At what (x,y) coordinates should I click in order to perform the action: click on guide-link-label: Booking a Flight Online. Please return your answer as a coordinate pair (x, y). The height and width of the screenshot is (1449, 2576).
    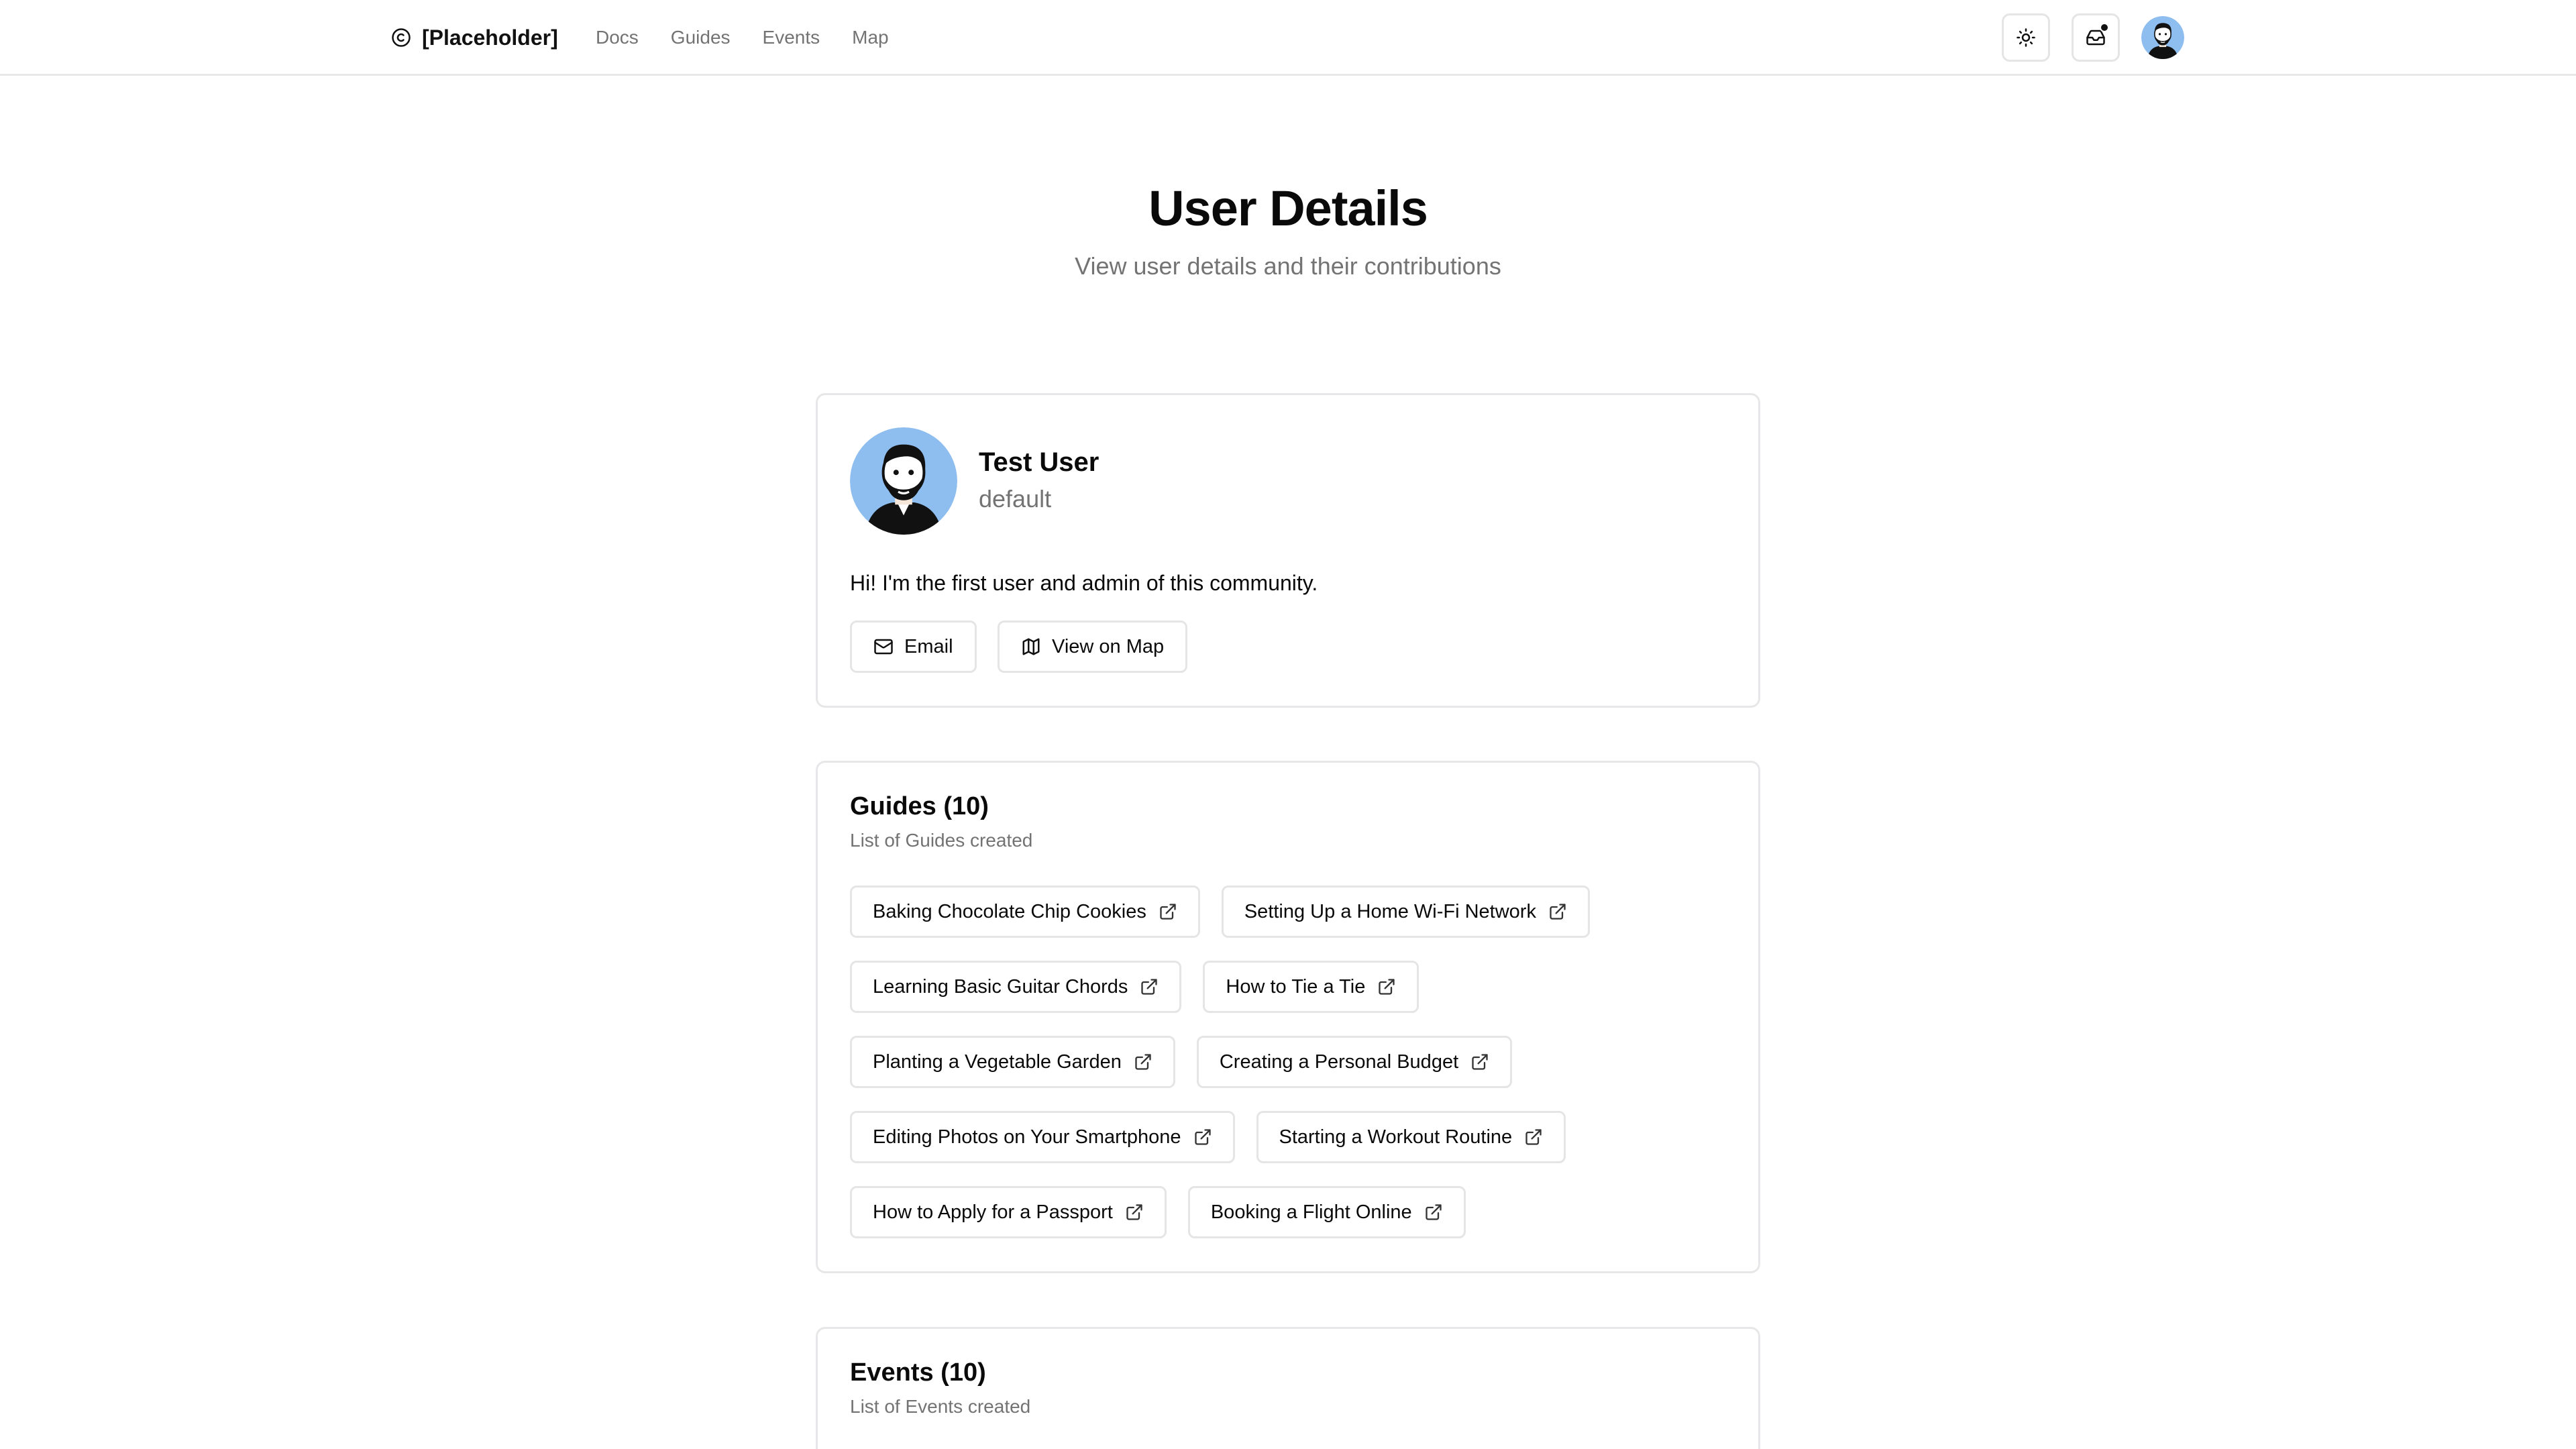
    Looking at the image, I should click on (1311, 1212).